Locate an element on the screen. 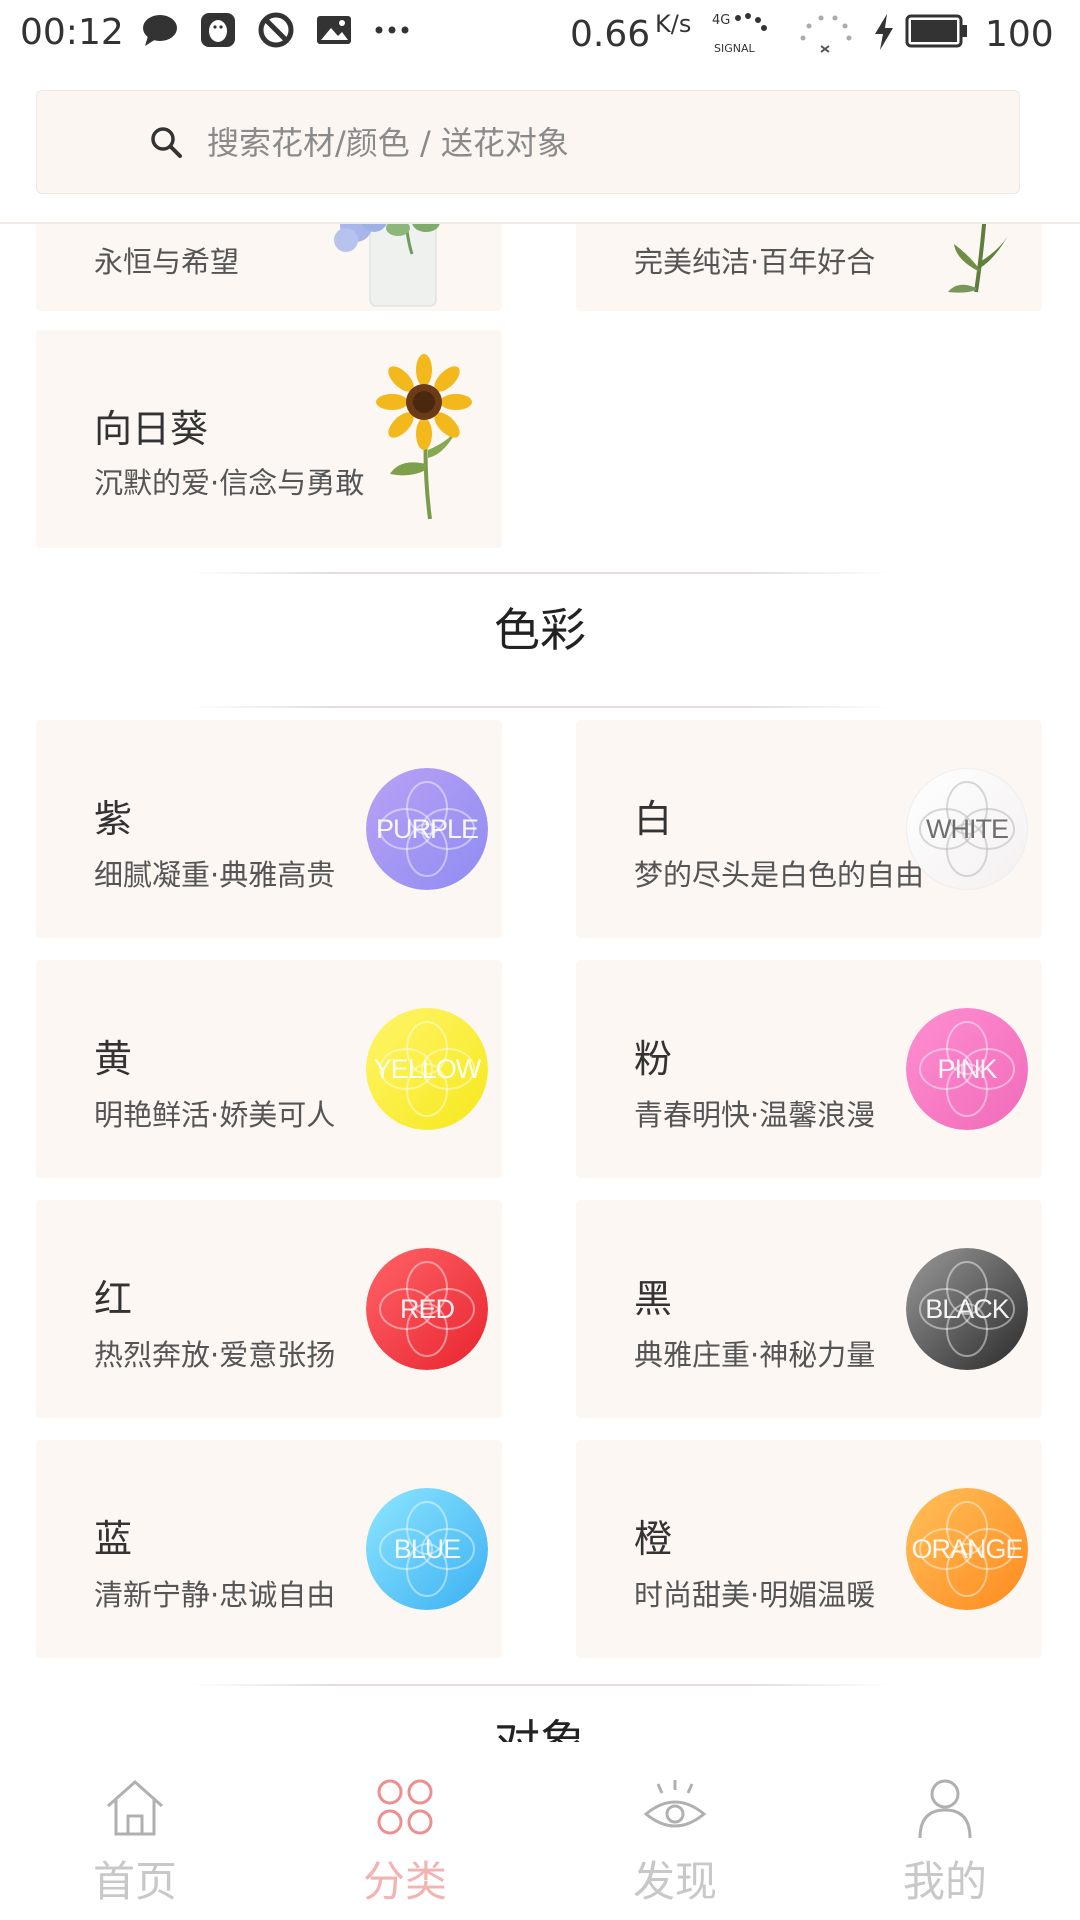 The height and width of the screenshot is (1920, 1080). color-badge-yellow: YELLOW is located at coordinates (427, 1069).